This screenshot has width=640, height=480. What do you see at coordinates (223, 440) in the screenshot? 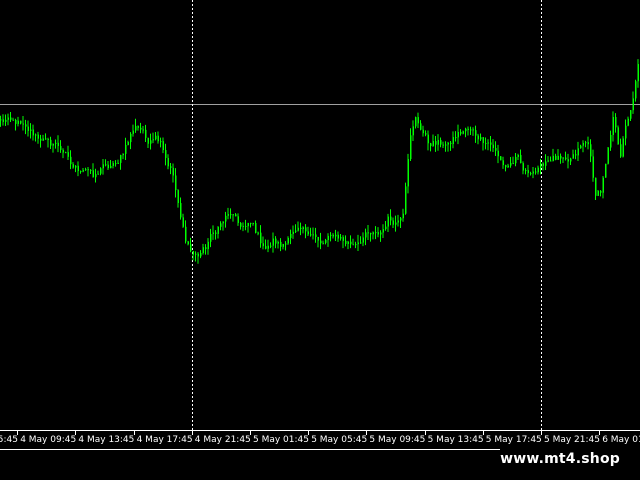
I see `time-tick-label: 4 May 21:45` at bounding box center [223, 440].